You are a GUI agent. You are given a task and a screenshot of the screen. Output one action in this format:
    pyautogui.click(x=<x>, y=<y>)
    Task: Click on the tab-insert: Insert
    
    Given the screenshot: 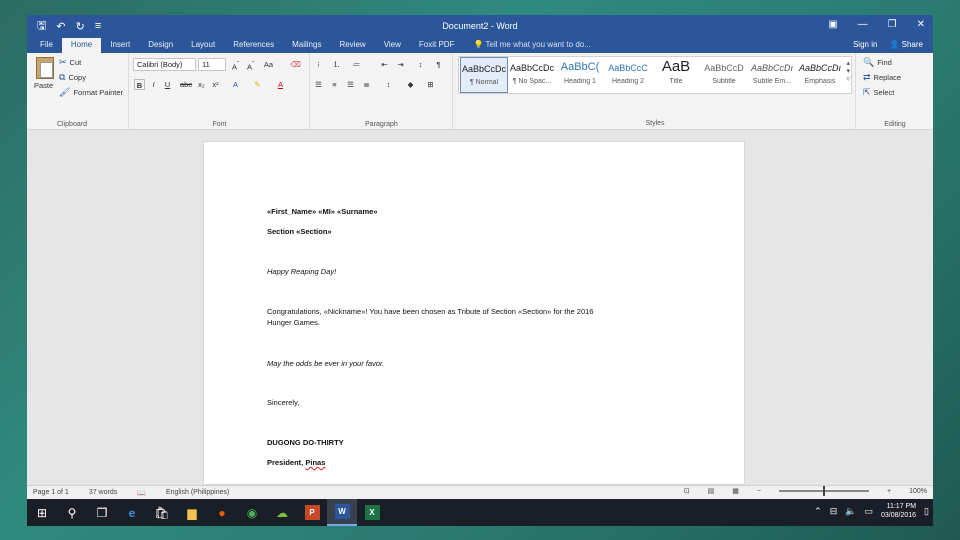 What is the action you would take?
    pyautogui.click(x=120, y=45)
    